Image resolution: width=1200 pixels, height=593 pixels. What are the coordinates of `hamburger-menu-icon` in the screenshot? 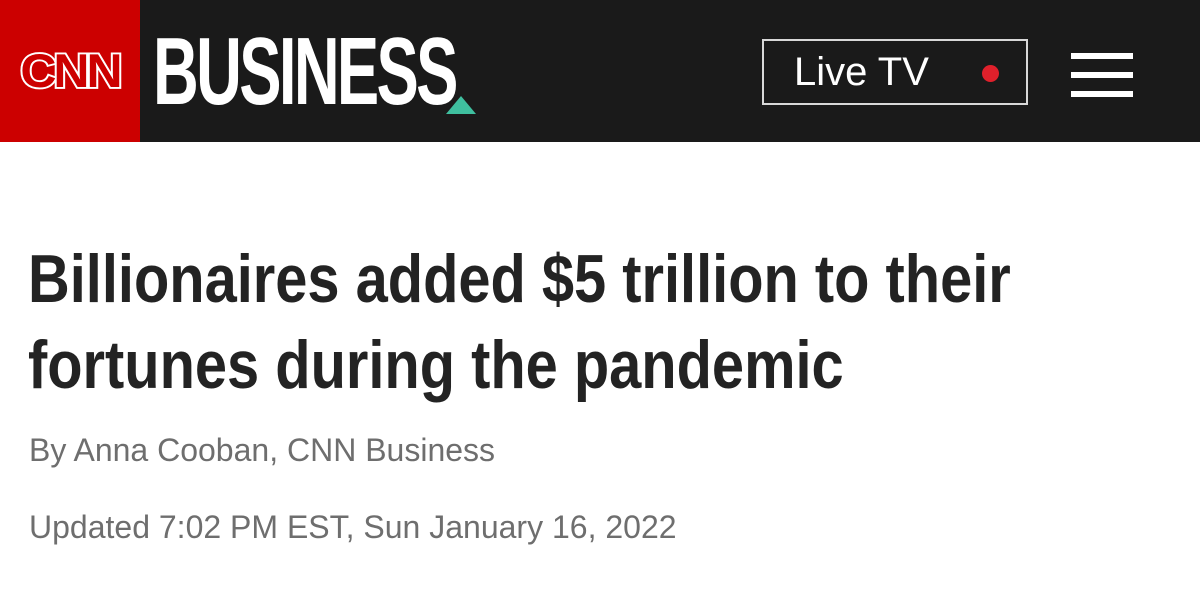 It's located at (1102, 75).